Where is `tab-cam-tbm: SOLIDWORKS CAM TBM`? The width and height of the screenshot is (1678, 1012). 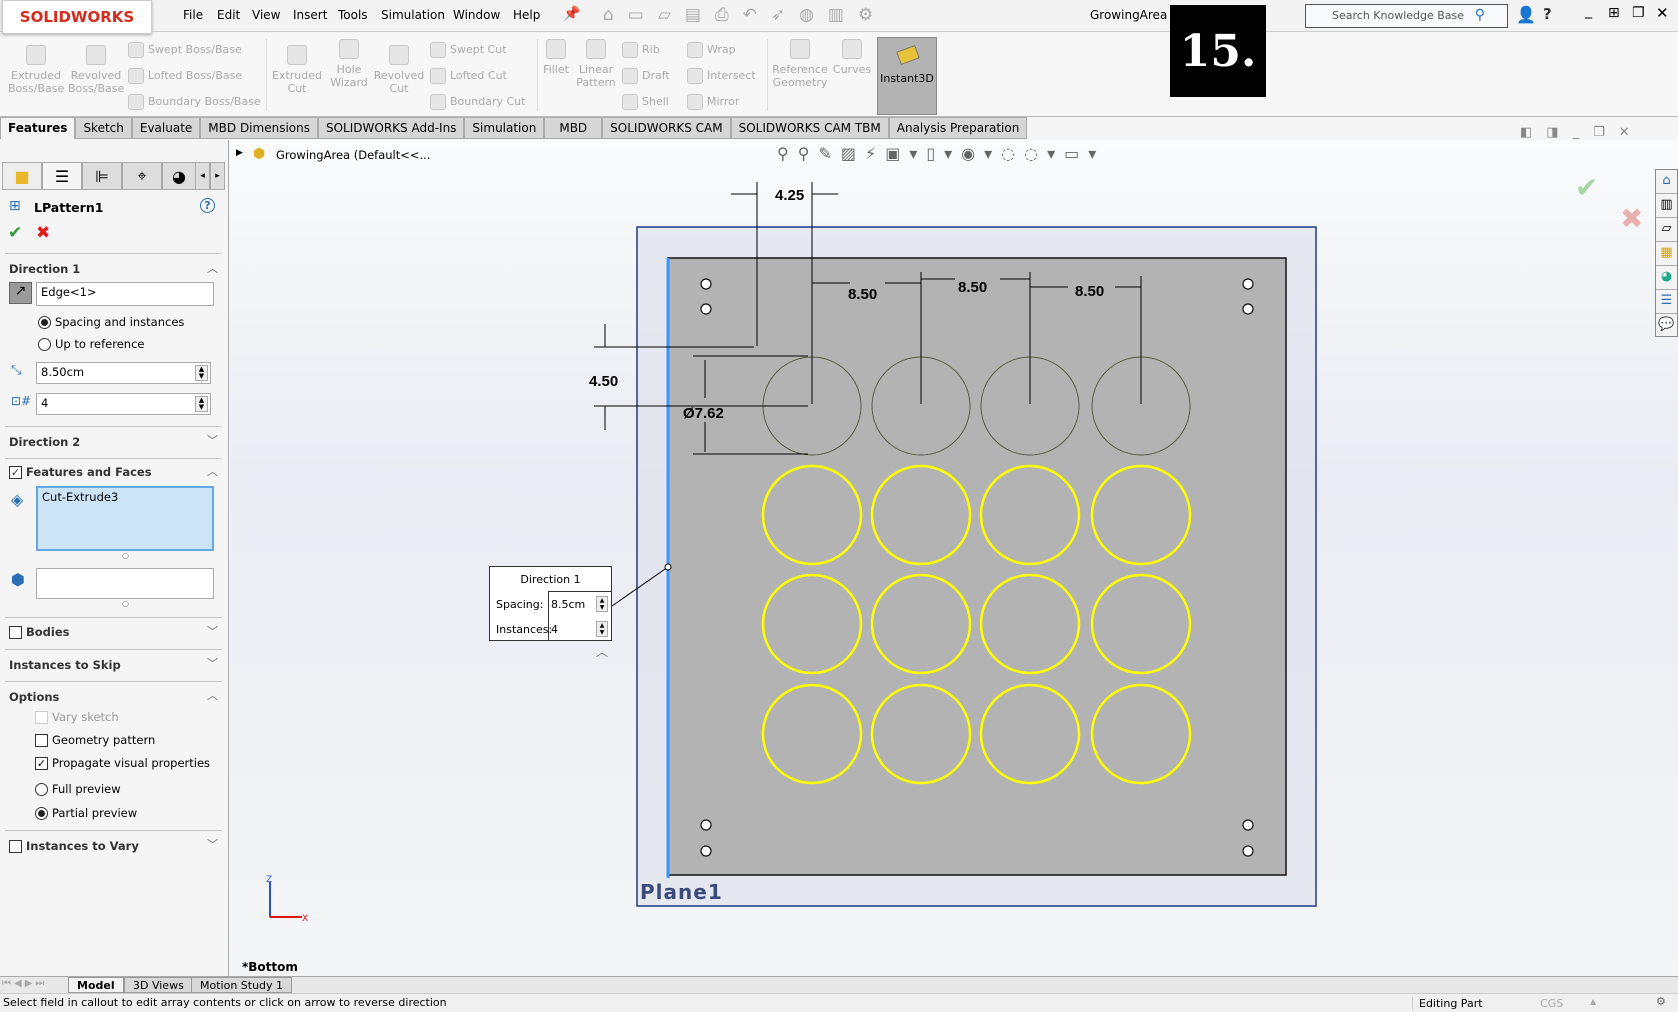
tab-cam-tbm: SOLIDWORKS CAM TBM is located at coordinates (809, 128).